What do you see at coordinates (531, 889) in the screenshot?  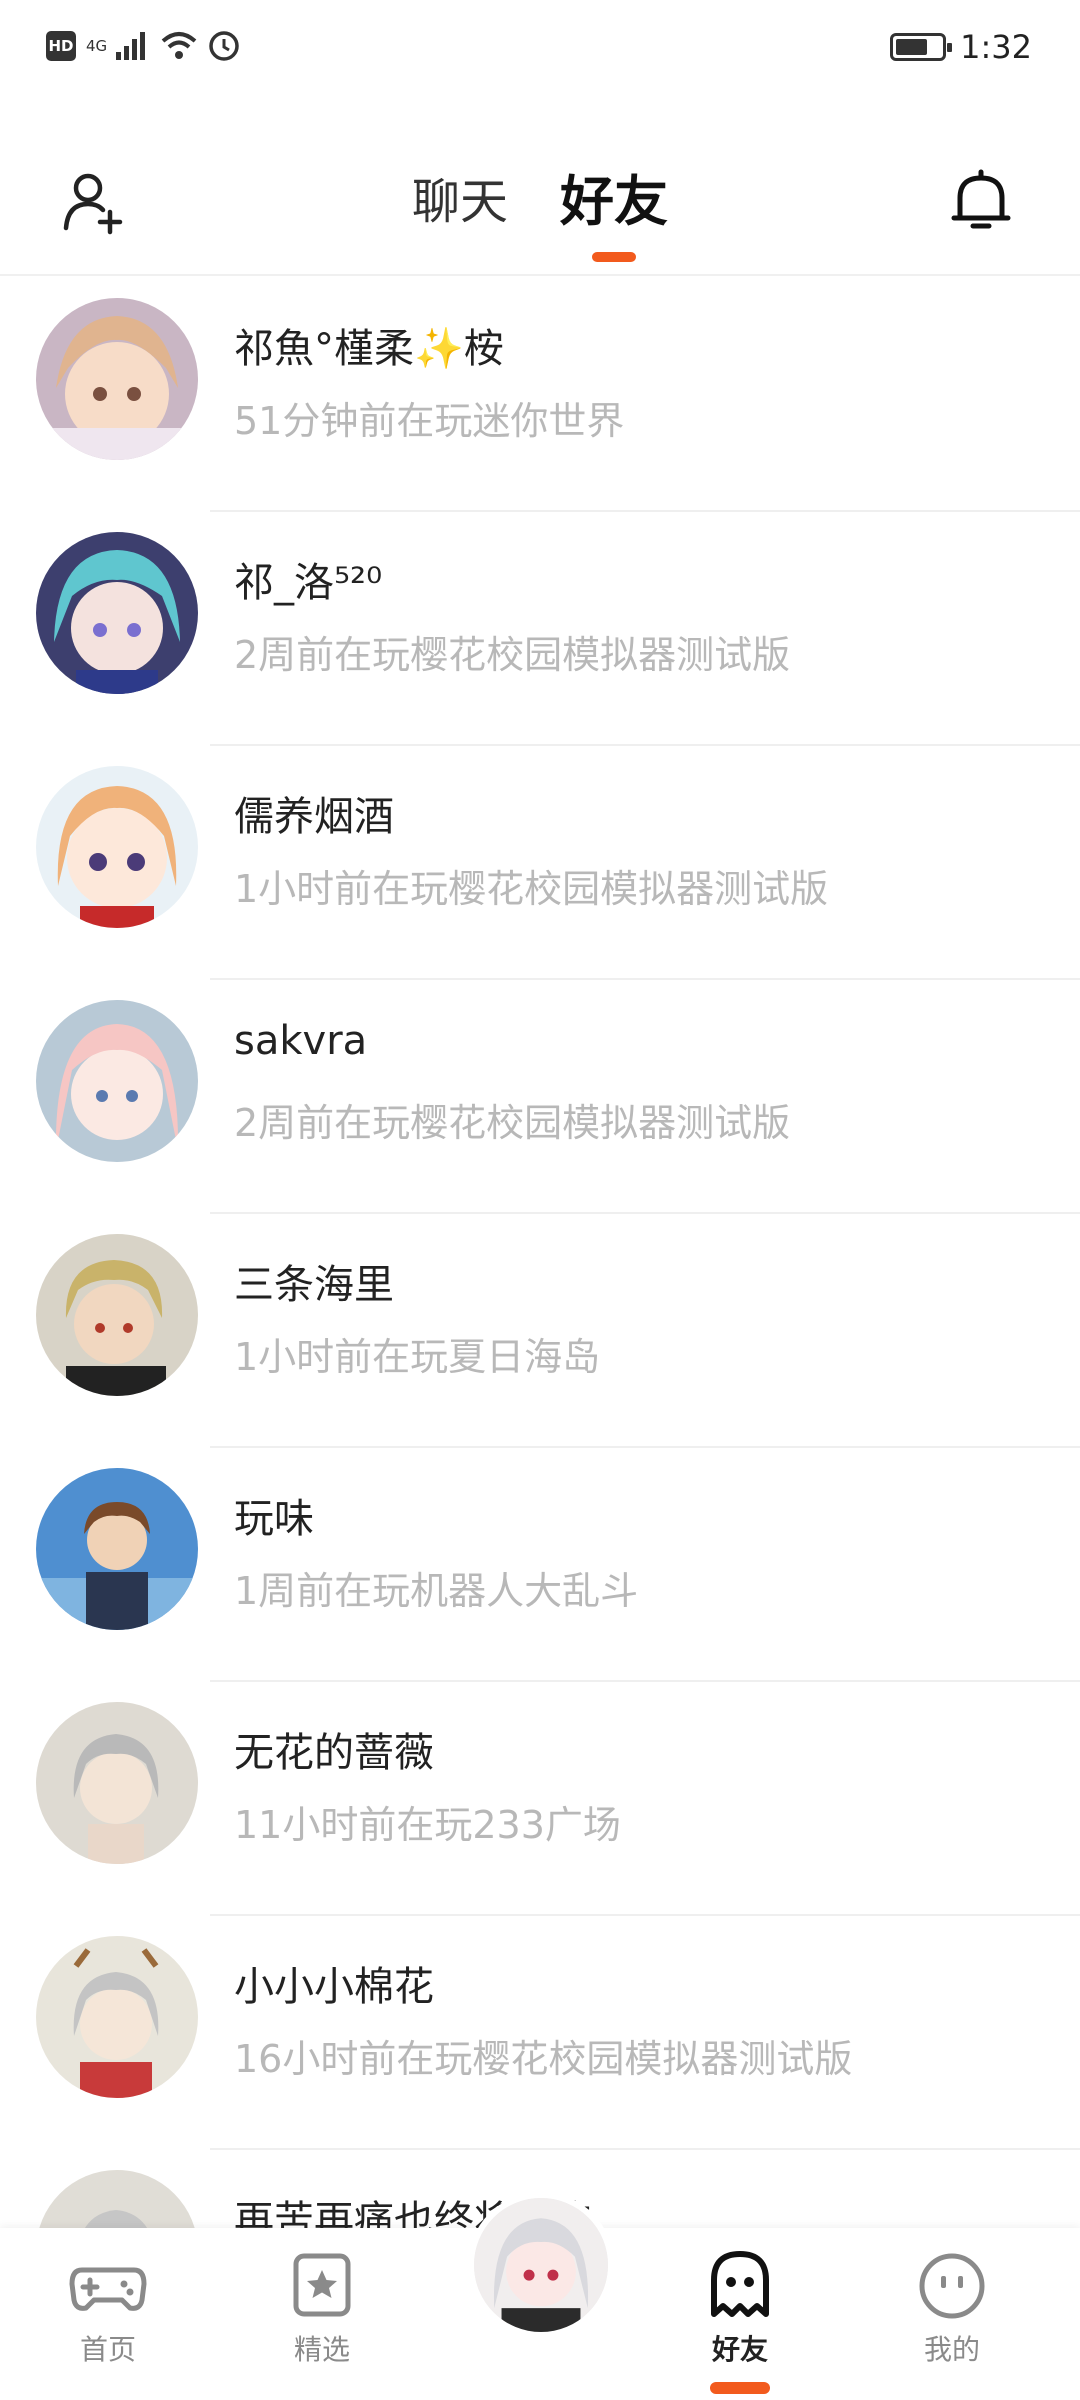 I see `friend-status: 1小时前在玩樱花校园模拟器测试版` at bounding box center [531, 889].